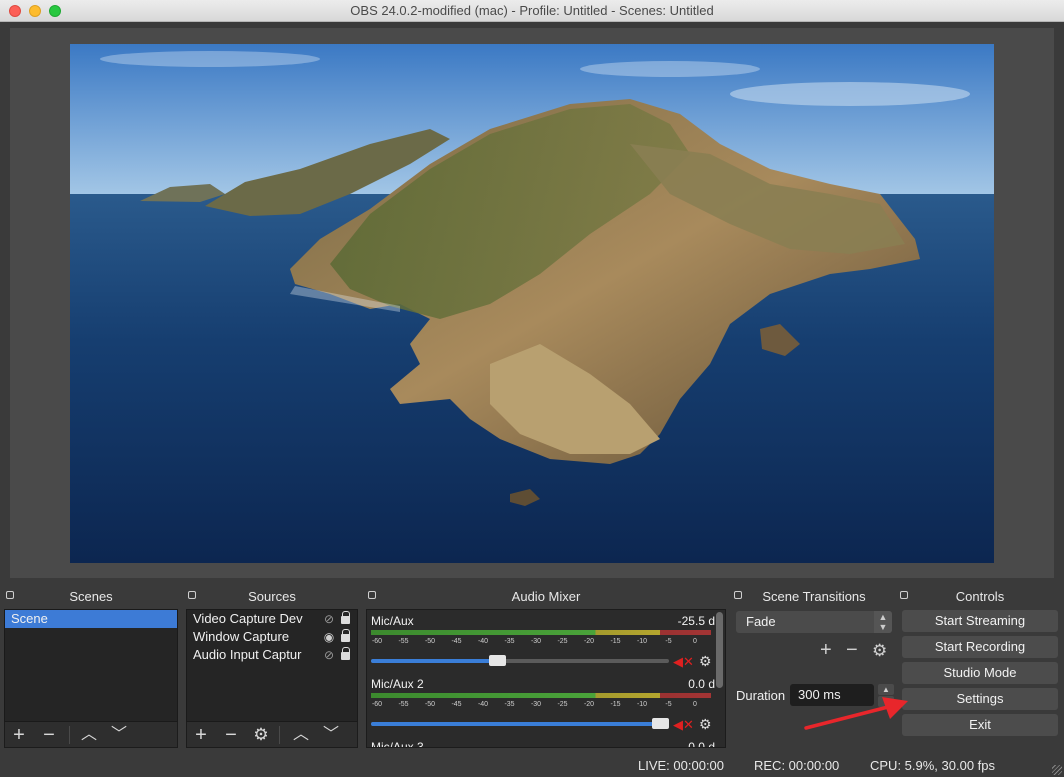 The width and height of the screenshot is (1064, 777). What do you see at coordinates (886, 689) in the screenshot?
I see `duration-increment-button: ▲` at bounding box center [886, 689].